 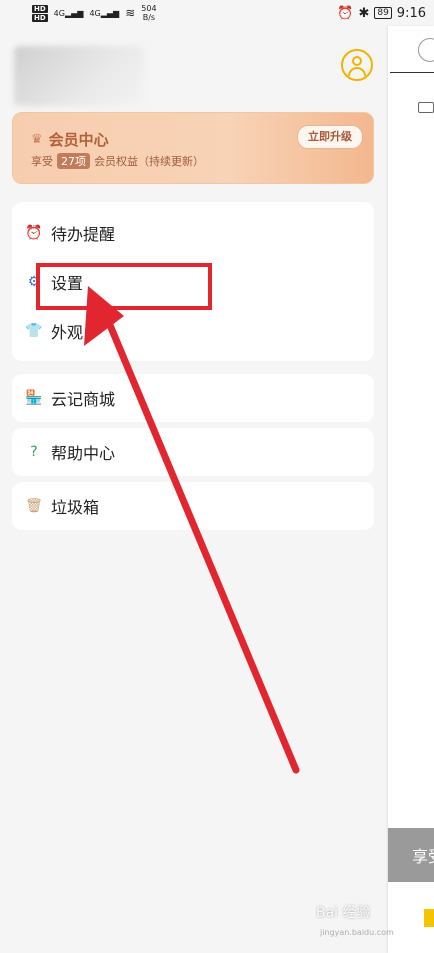 What do you see at coordinates (343, 913) in the screenshot?
I see `watermark-brand: Bai 经验` at bounding box center [343, 913].